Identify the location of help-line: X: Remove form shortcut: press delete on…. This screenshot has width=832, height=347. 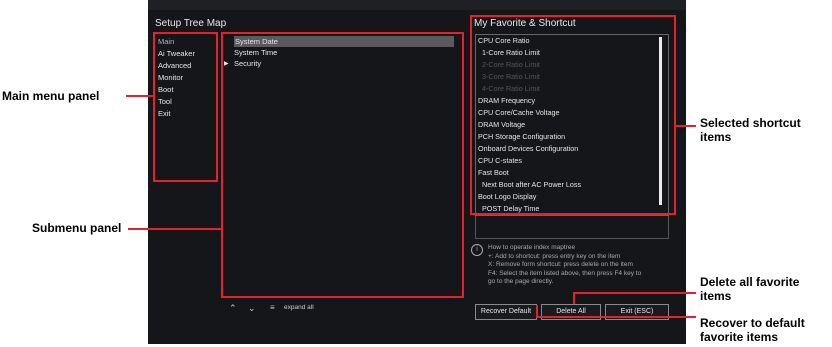
(560, 264).